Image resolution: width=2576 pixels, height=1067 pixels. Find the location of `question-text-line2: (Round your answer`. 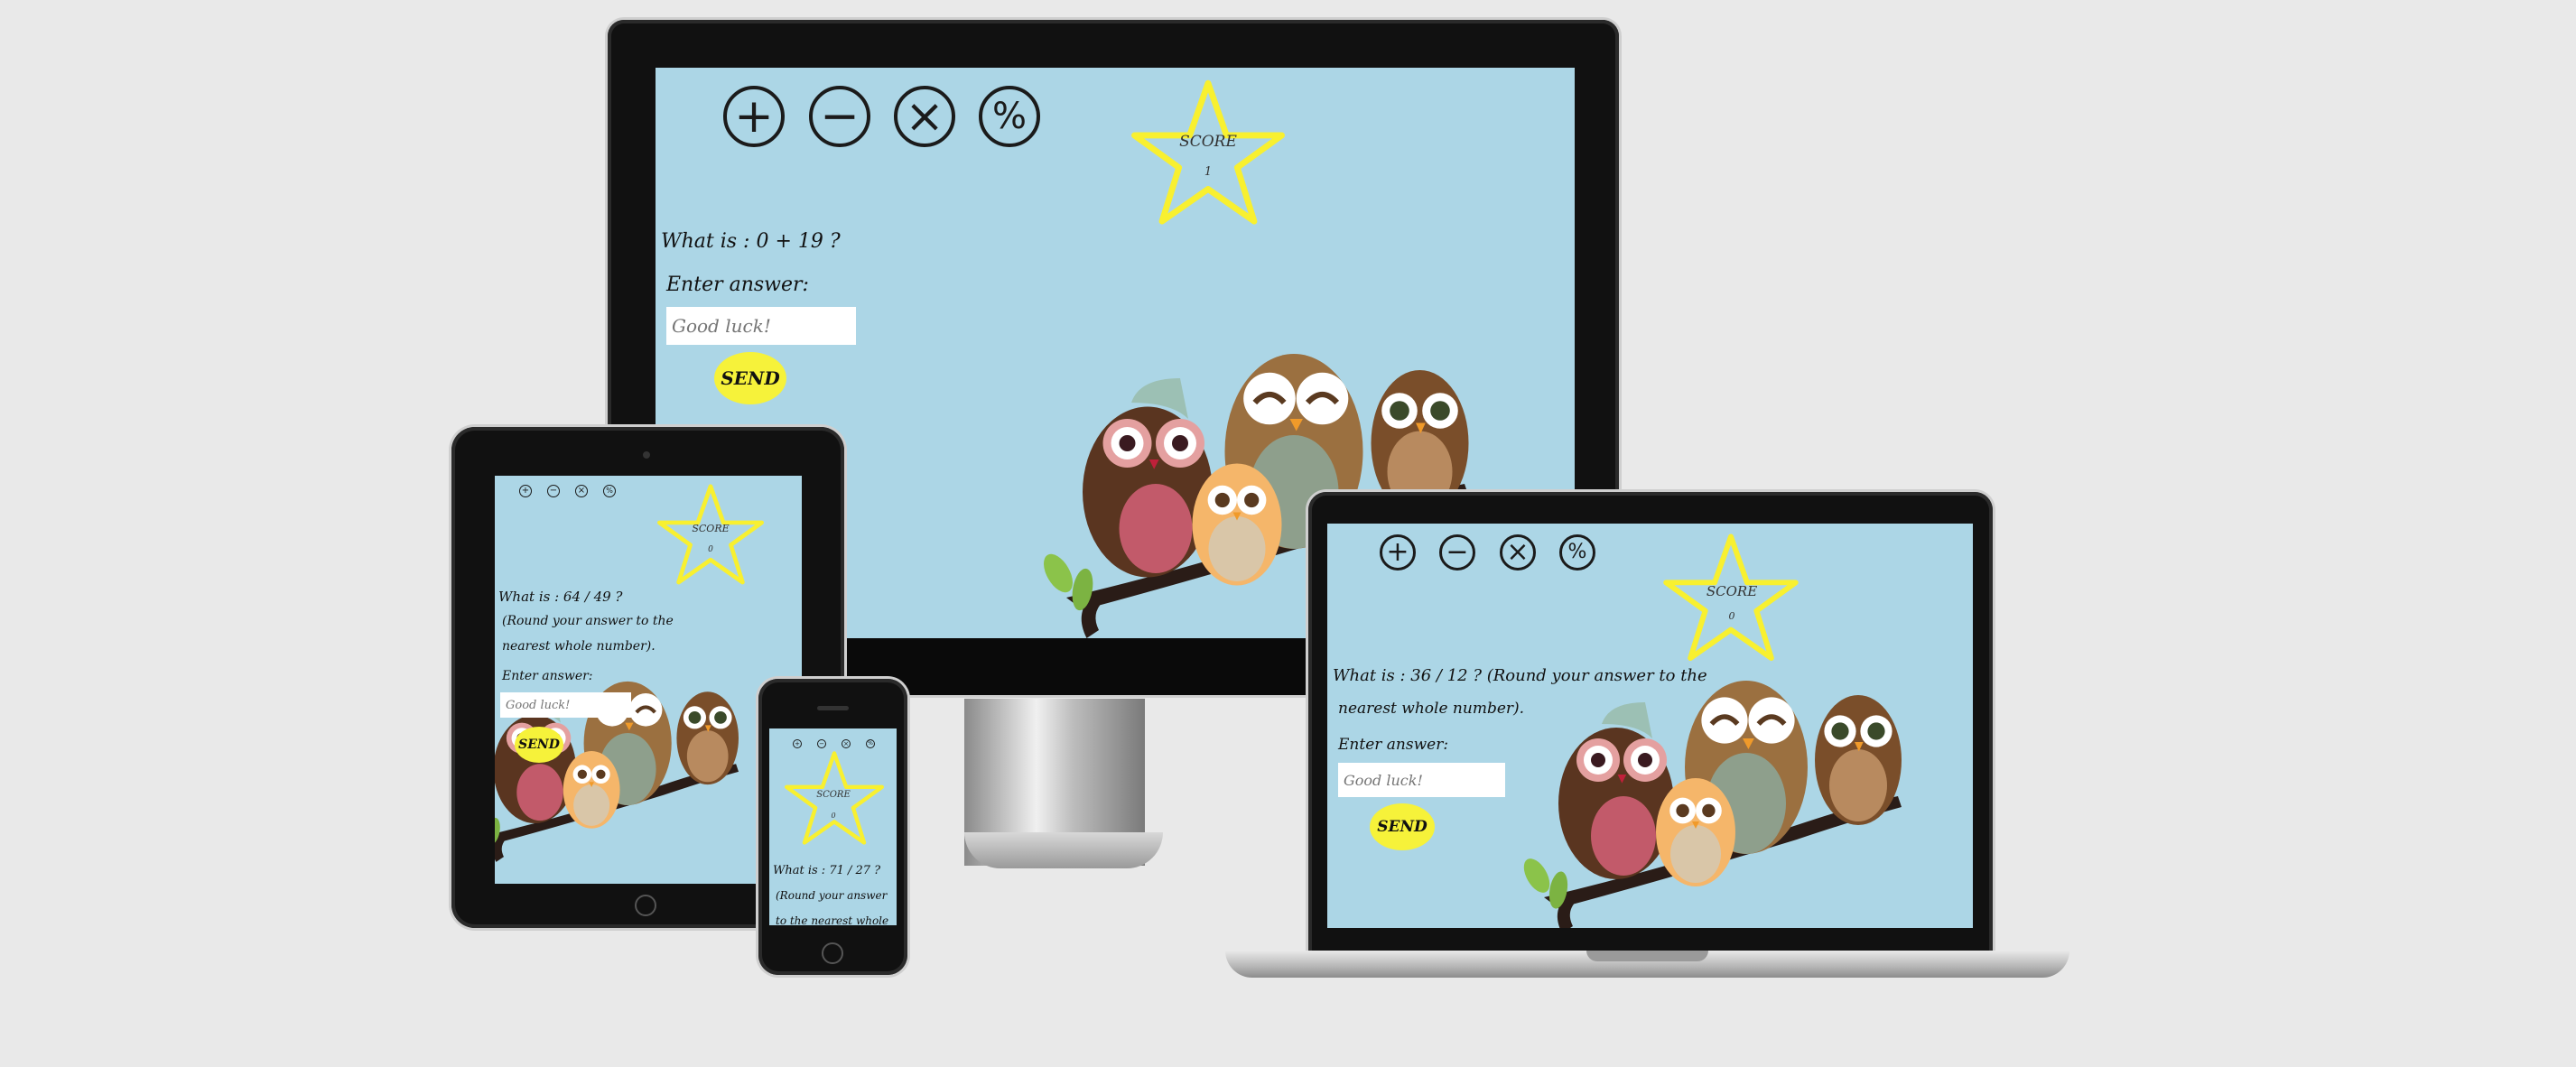

question-text-line2: (Round your answer is located at coordinates (832, 895).